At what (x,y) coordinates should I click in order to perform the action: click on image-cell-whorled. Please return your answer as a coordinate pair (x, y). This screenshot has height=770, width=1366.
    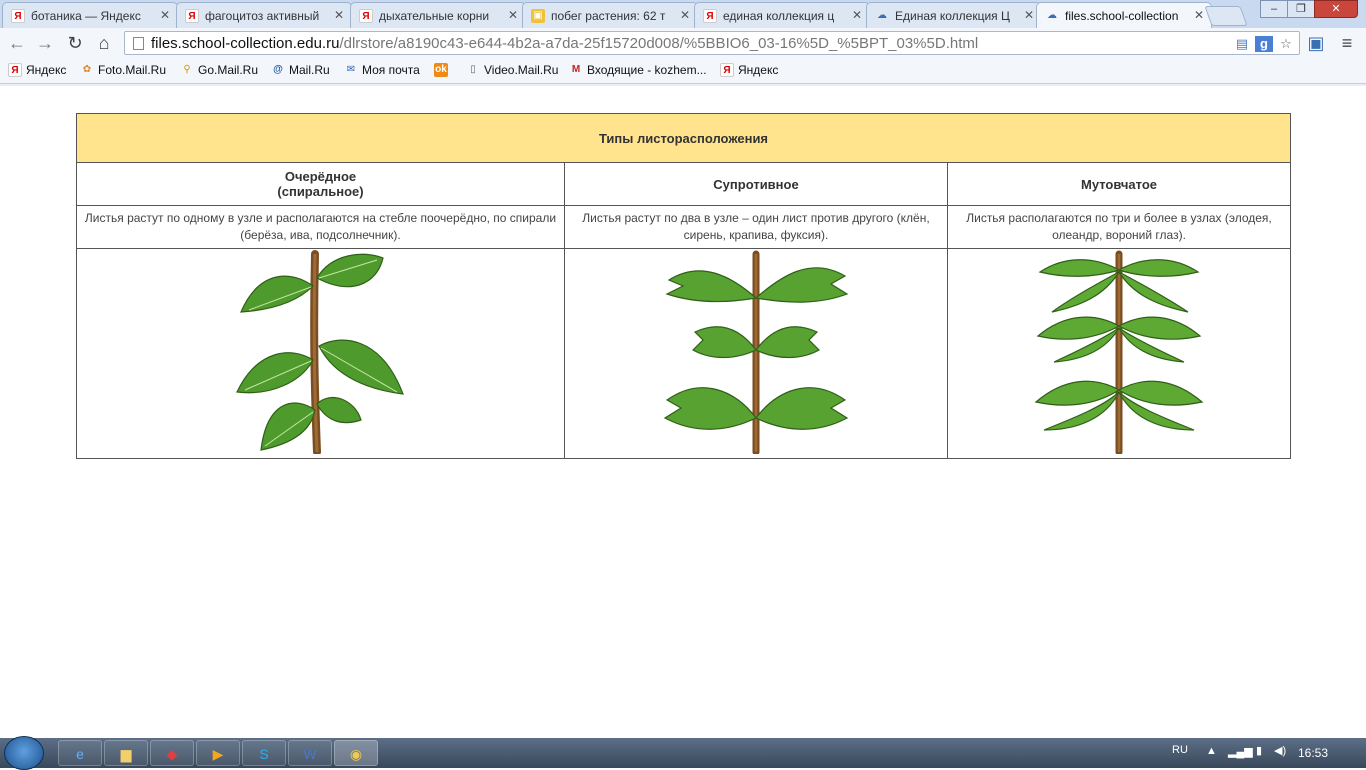
    Looking at the image, I should click on (1119, 353).